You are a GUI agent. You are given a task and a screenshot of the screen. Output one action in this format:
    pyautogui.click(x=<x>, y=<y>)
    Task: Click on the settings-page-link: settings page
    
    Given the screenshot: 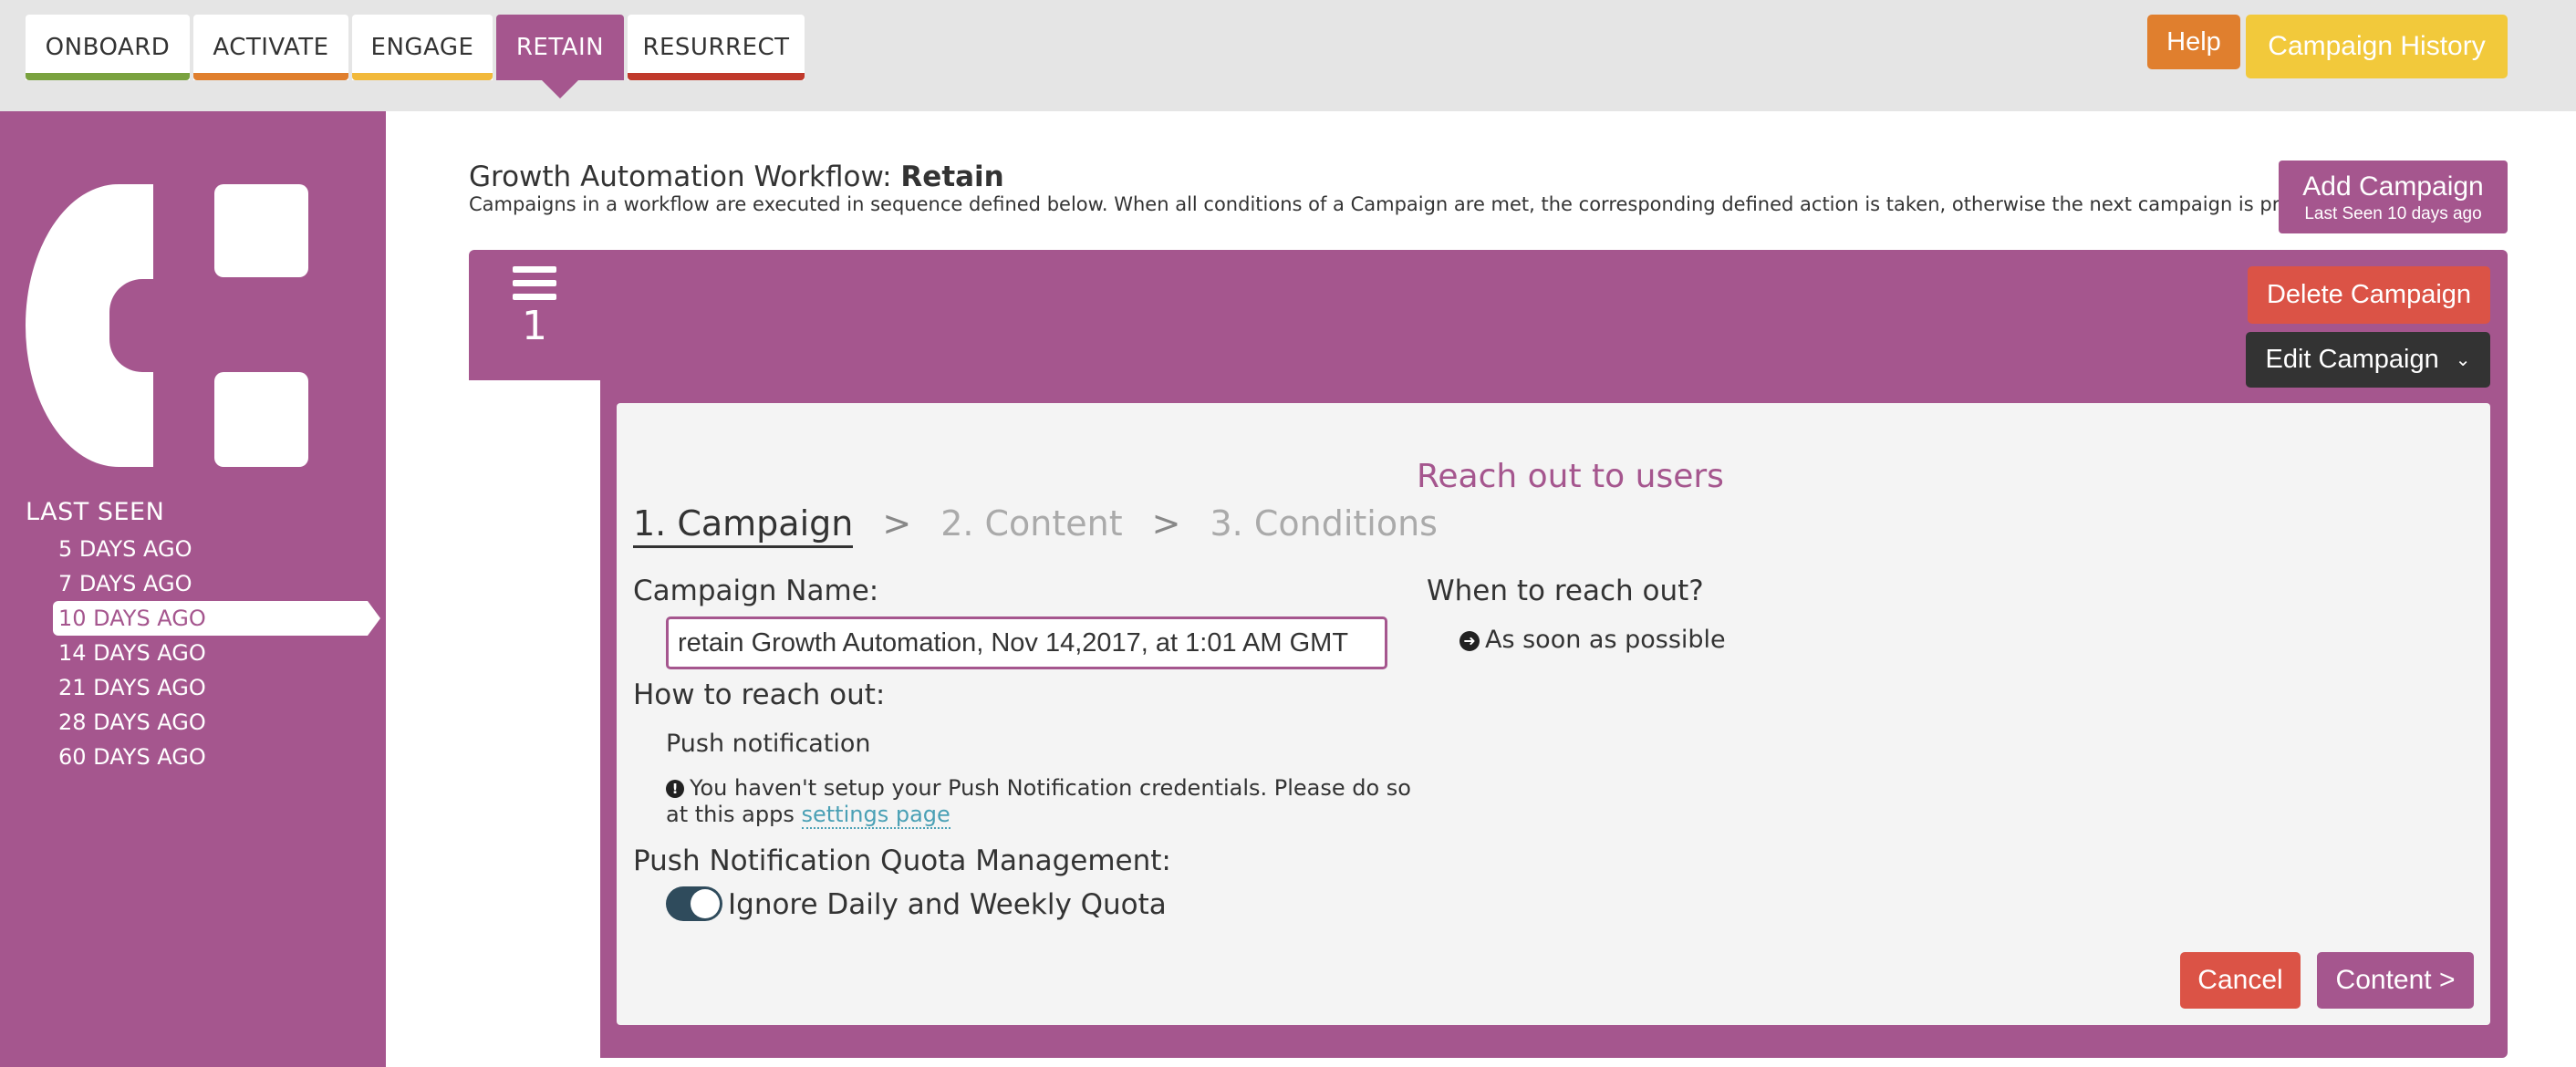 What is the action you would take?
    pyautogui.click(x=875, y=815)
    